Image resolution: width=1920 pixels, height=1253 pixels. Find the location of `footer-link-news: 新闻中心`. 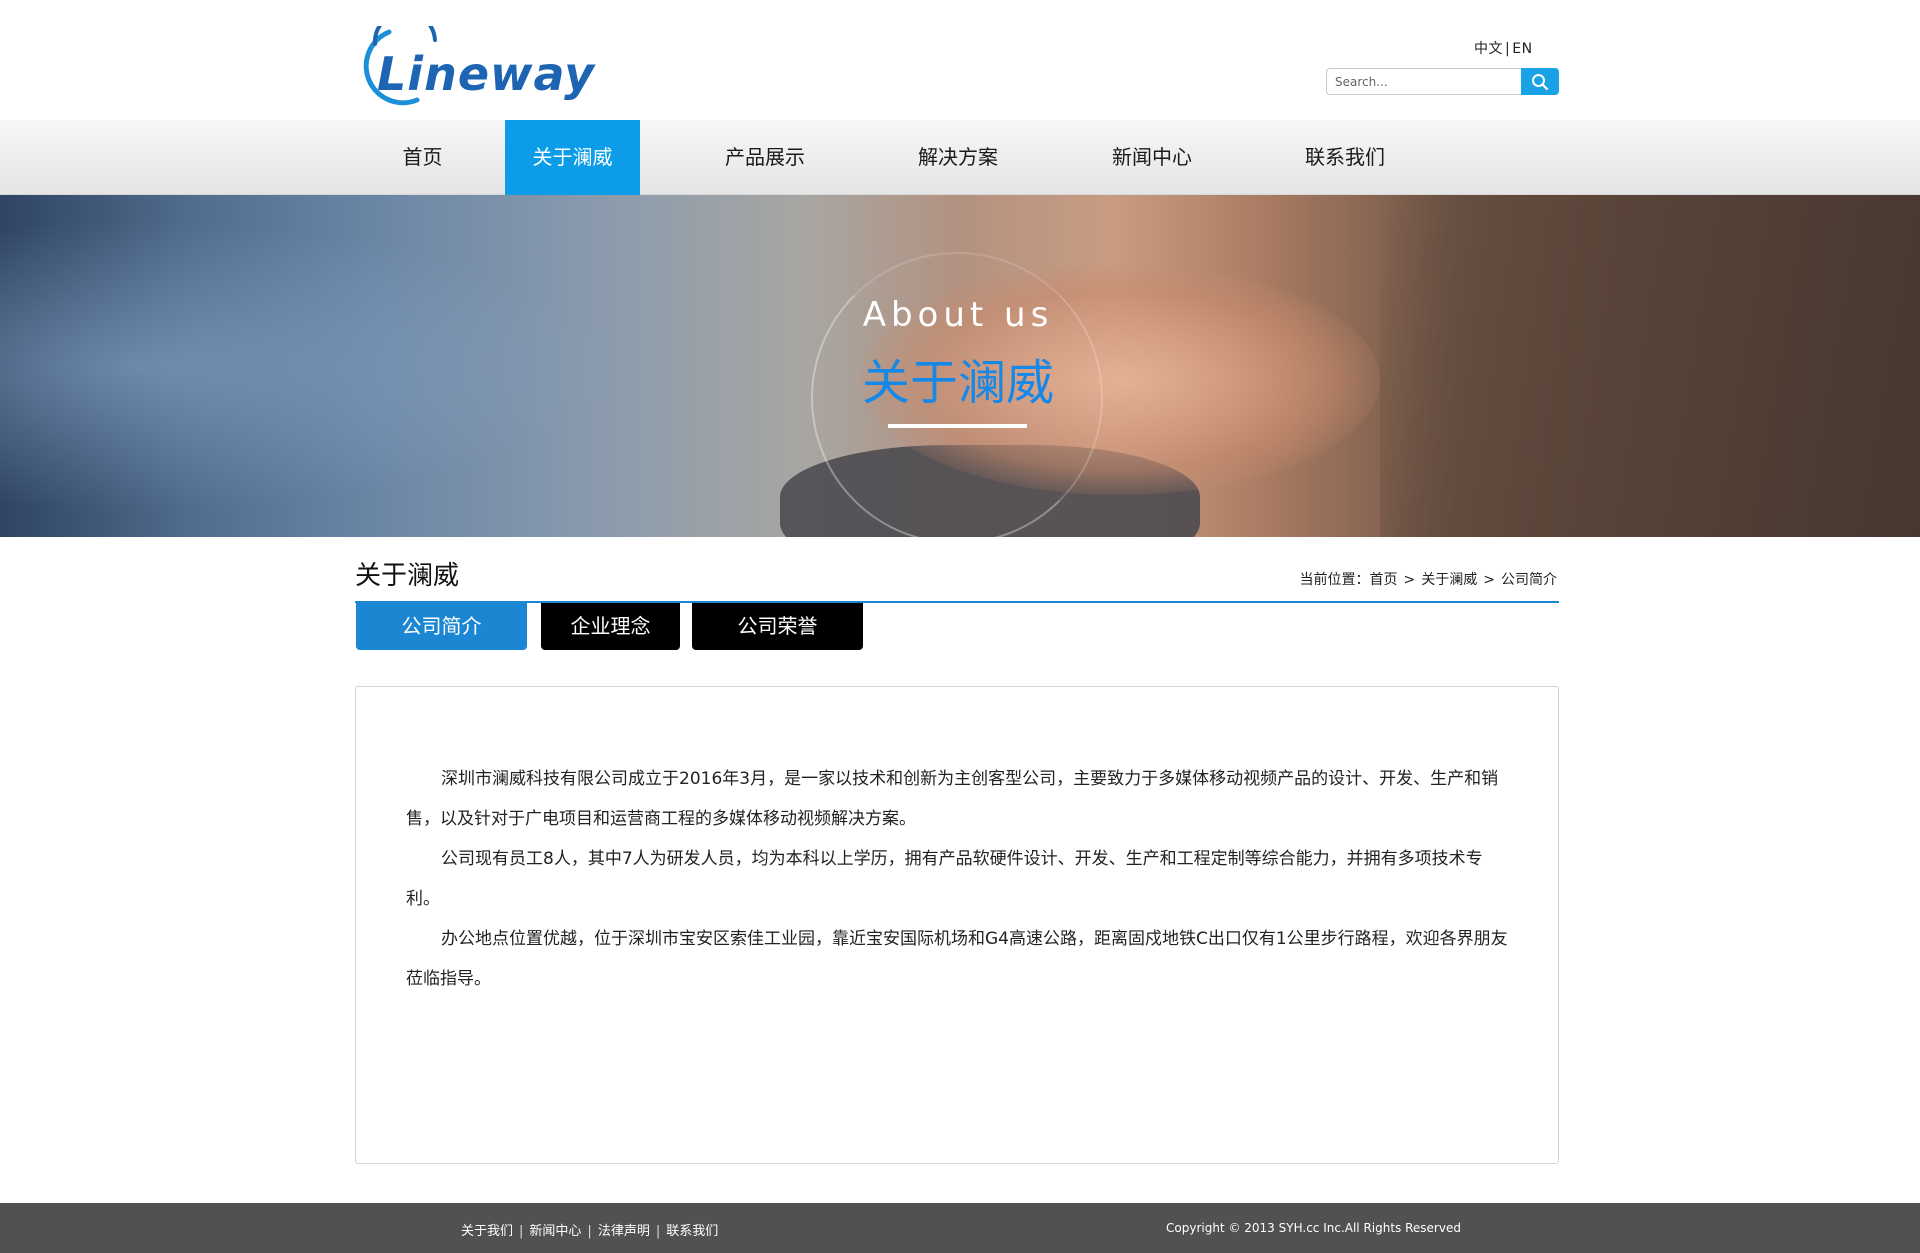

footer-link-news: 新闻中心 is located at coordinates (555, 1231).